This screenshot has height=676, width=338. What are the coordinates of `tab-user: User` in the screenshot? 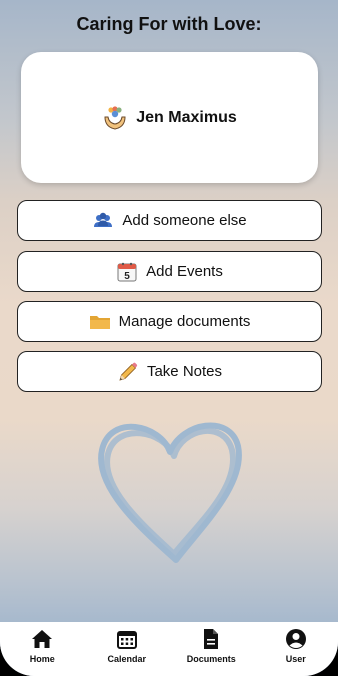 It's located at (296, 646).